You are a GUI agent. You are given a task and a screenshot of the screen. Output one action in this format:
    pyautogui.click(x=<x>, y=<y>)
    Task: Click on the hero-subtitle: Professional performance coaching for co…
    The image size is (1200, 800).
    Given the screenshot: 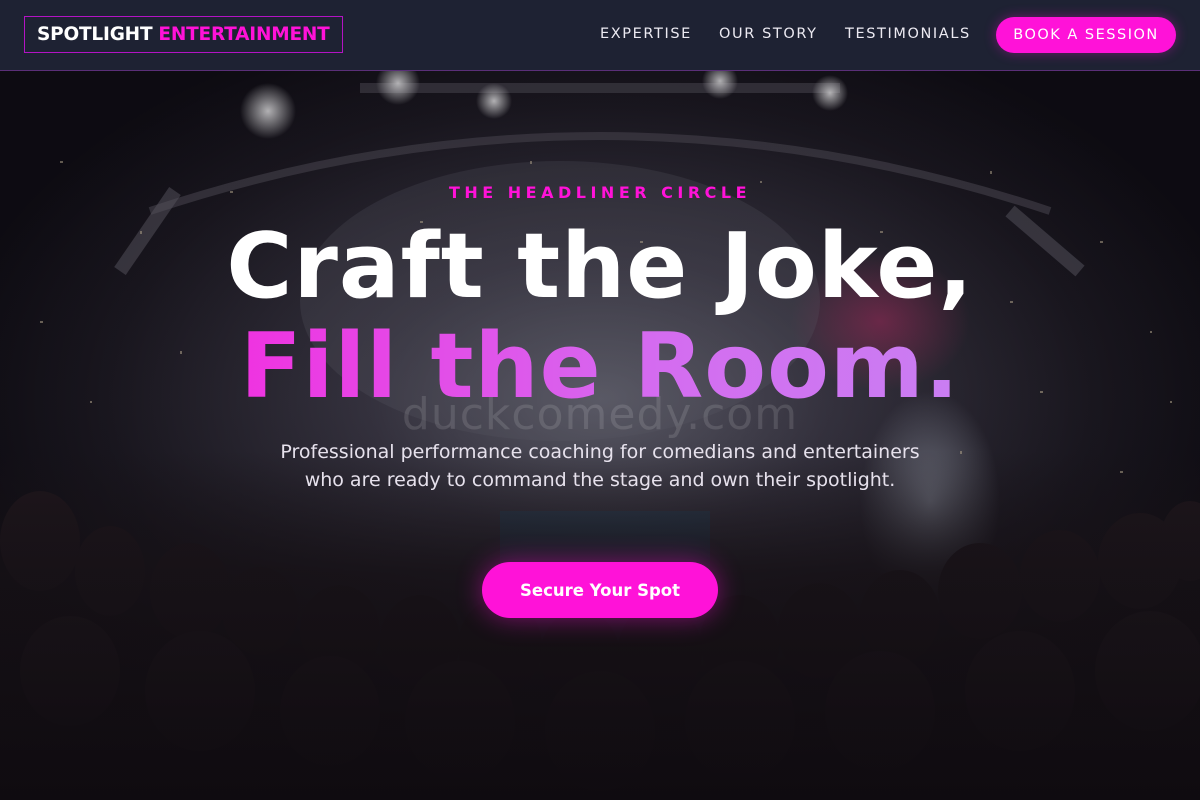 What is the action you would take?
    pyautogui.click(x=600, y=466)
    